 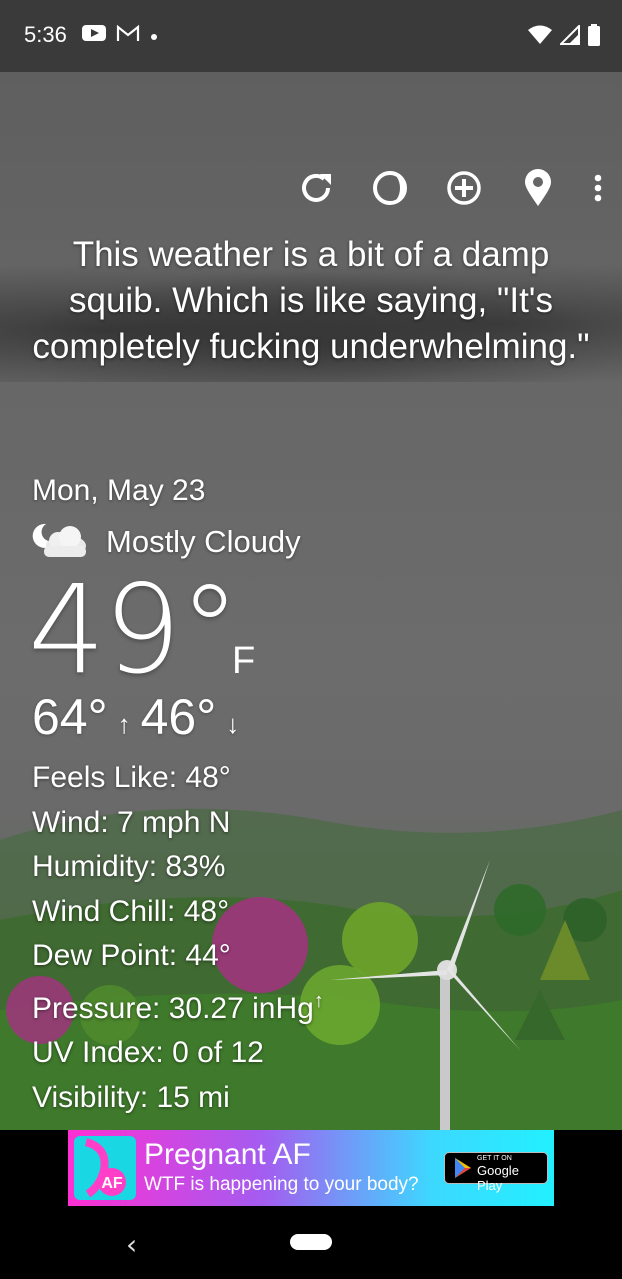 What do you see at coordinates (131, 955) in the screenshot?
I see `dew-point: Dew Point: 44°` at bounding box center [131, 955].